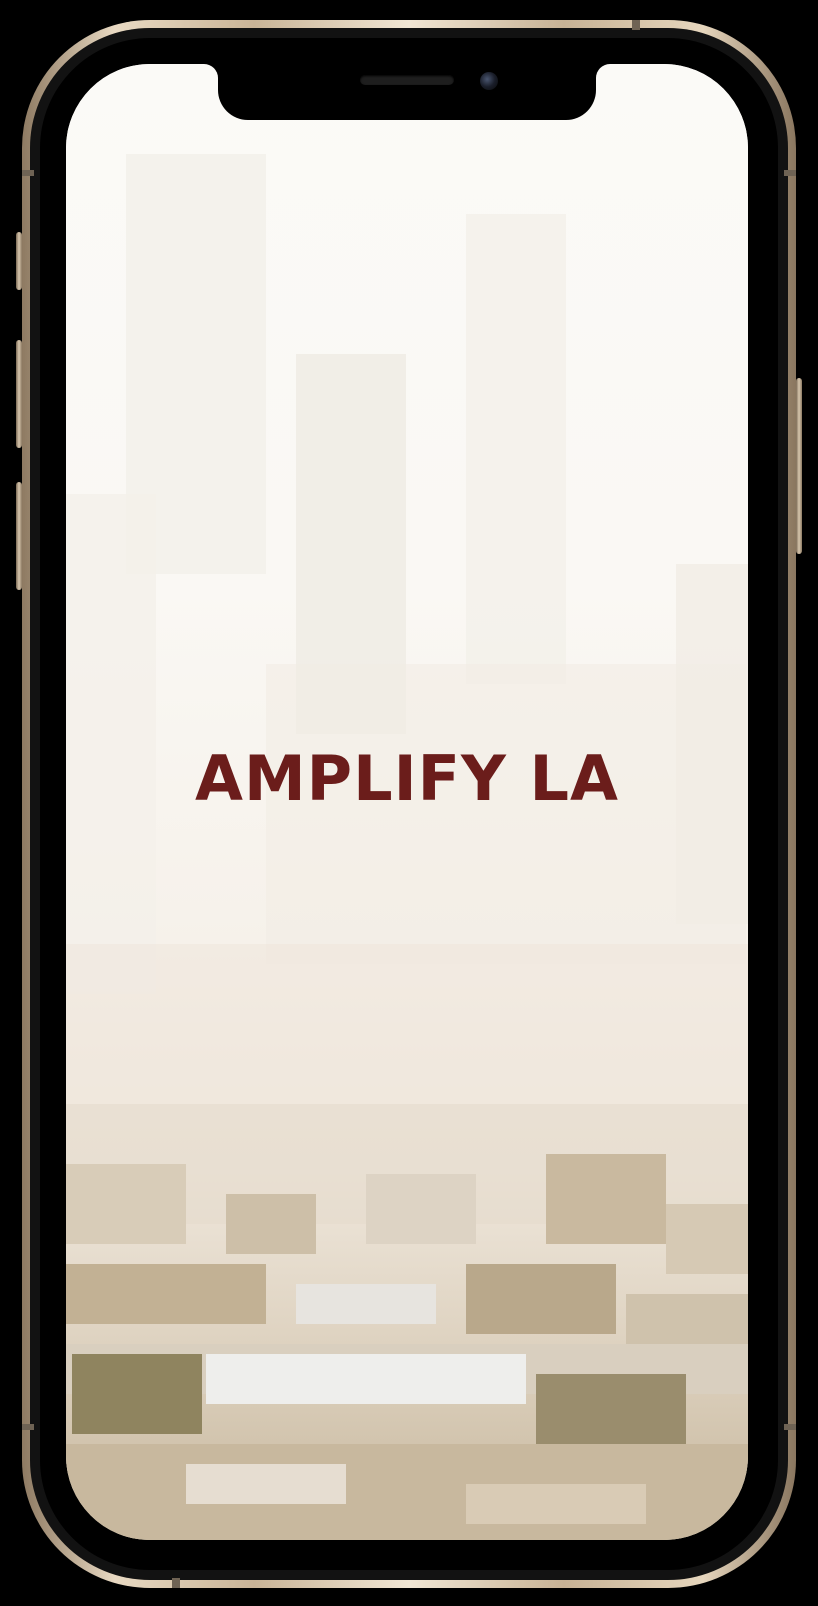 This screenshot has width=818, height=1606. I want to click on power-button, so click(799, 466).